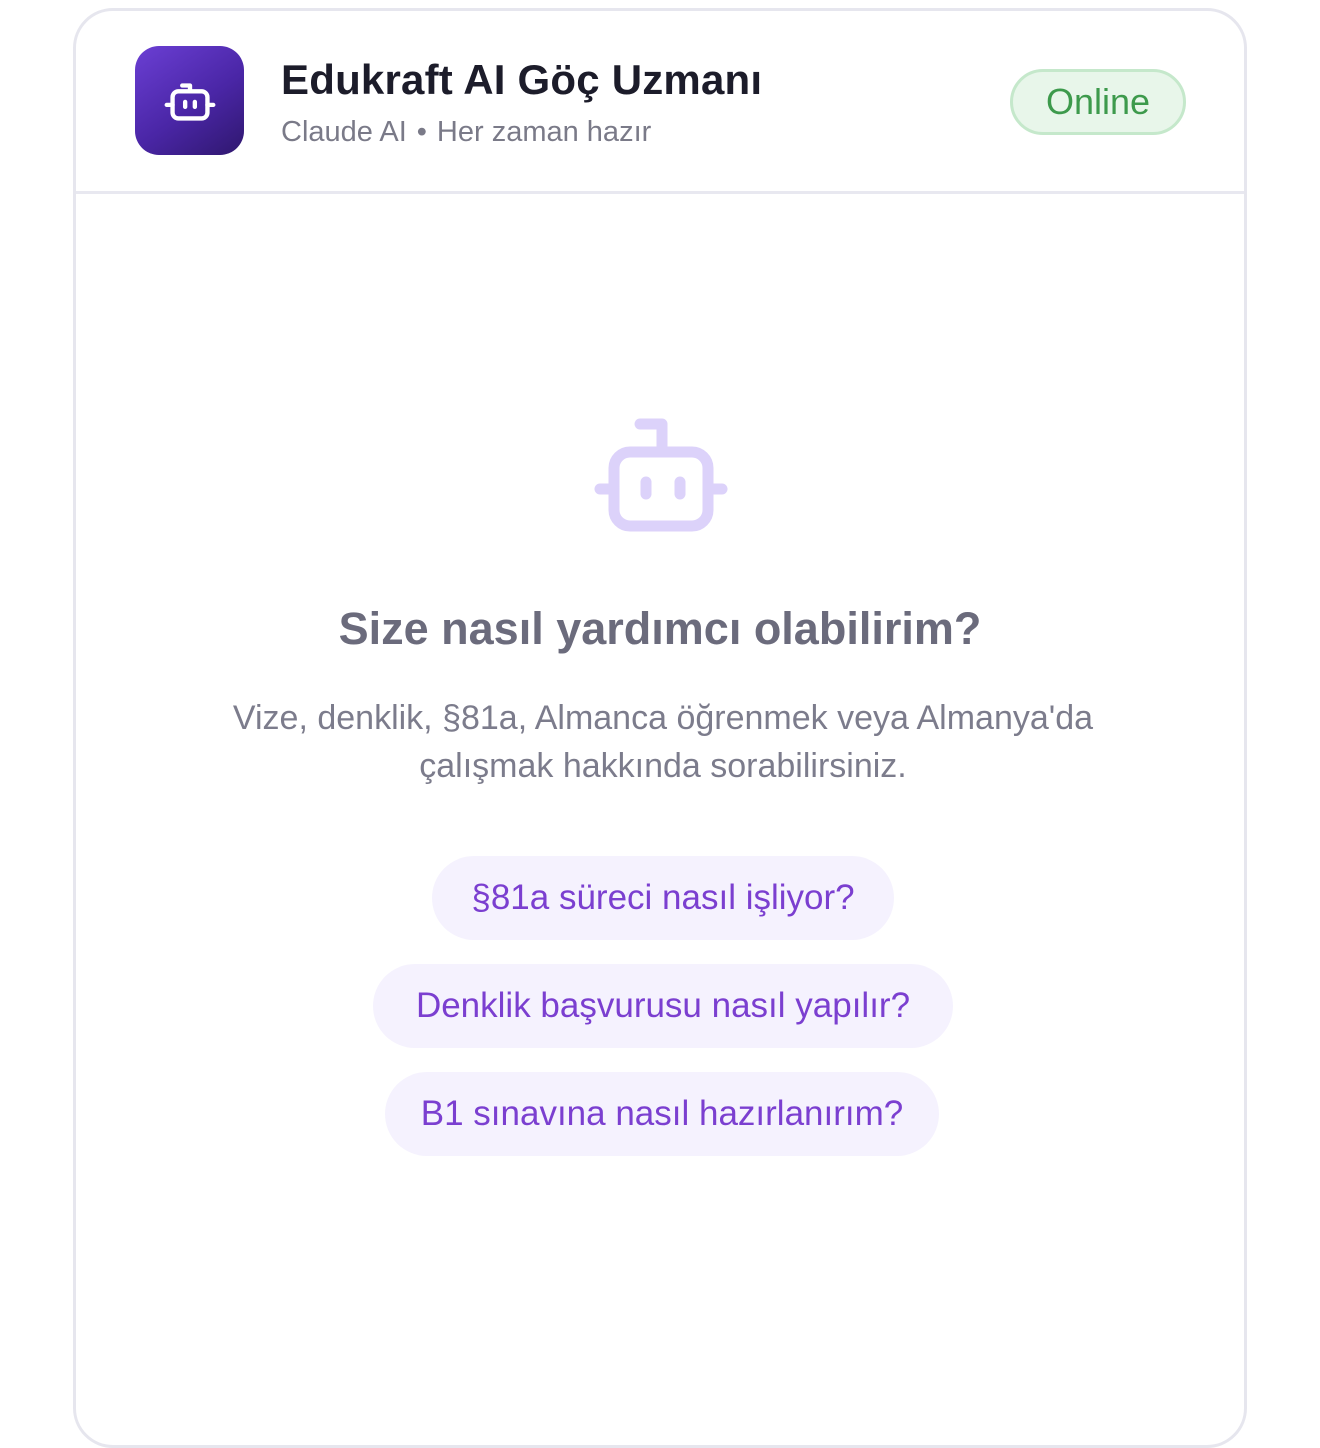 The height and width of the screenshot is (1448, 1320). Describe the element at coordinates (344, 132) in the screenshot. I see `provider-label: Claude AI` at that location.